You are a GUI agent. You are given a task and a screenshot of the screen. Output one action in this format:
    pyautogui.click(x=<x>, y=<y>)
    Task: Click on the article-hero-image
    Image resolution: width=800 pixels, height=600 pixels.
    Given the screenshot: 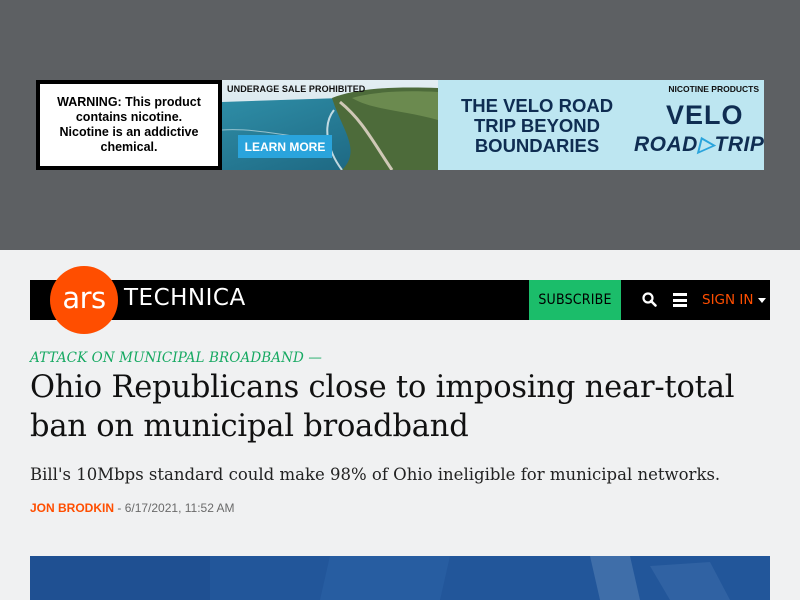 What is the action you would take?
    pyautogui.click(x=400, y=578)
    